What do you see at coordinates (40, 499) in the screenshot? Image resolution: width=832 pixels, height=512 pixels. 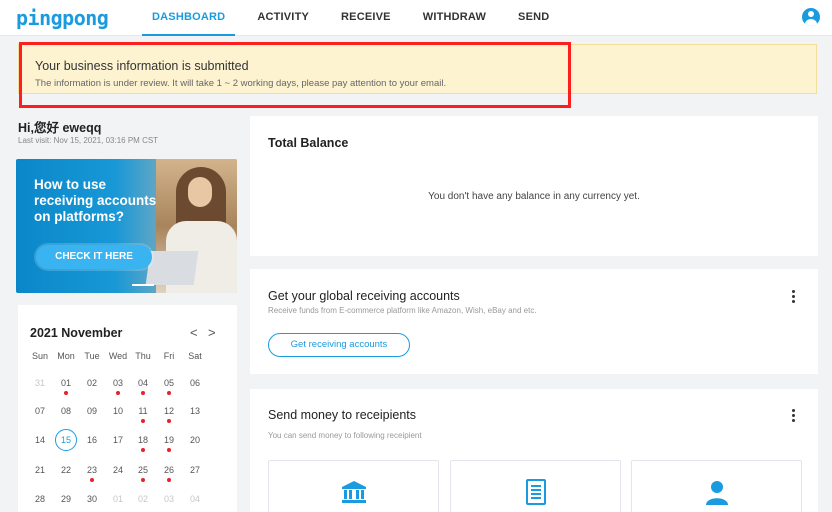 I see `calendar-day: 28` at bounding box center [40, 499].